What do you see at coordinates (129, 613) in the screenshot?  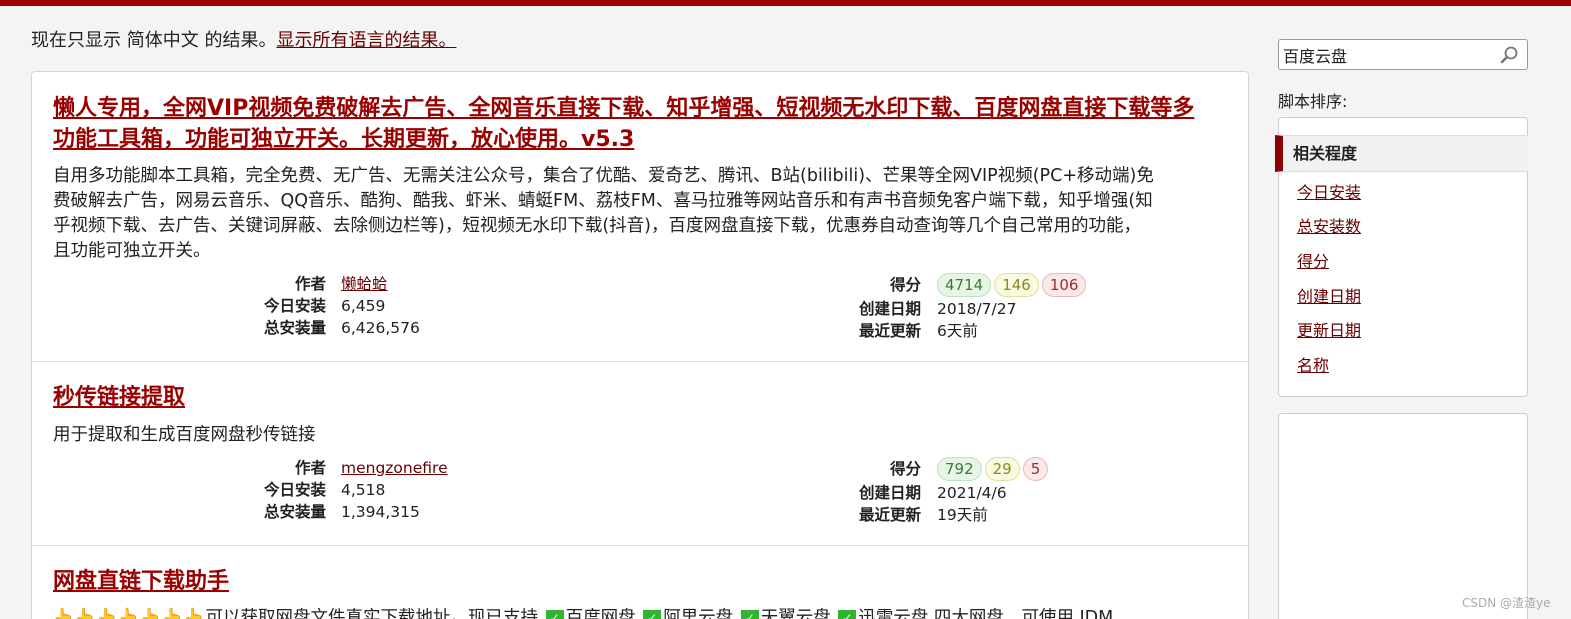 I see `pointing-hands-icon: 👆👆👆👆👆👆👆` at bounding box center [129, 613].